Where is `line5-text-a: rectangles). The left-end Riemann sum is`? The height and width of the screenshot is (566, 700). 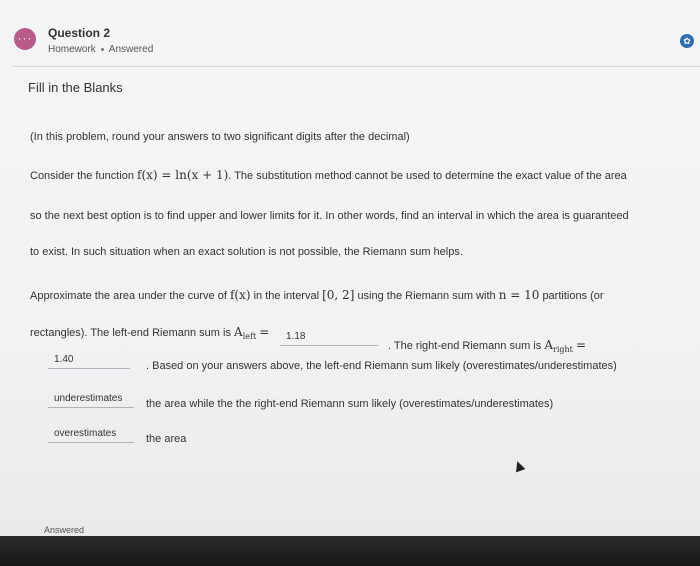
line5-text-a: rectangles). The left-end Riemann sum is is located at coordinates (130, 333).